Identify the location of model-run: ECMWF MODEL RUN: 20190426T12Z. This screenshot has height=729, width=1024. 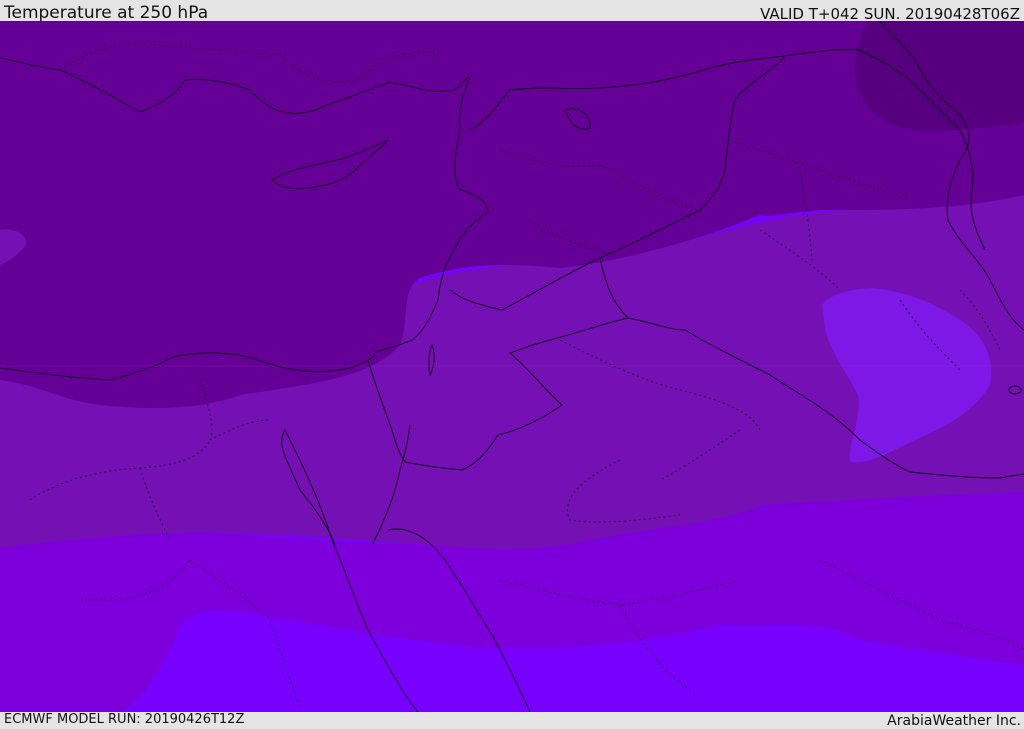
(124, 719).